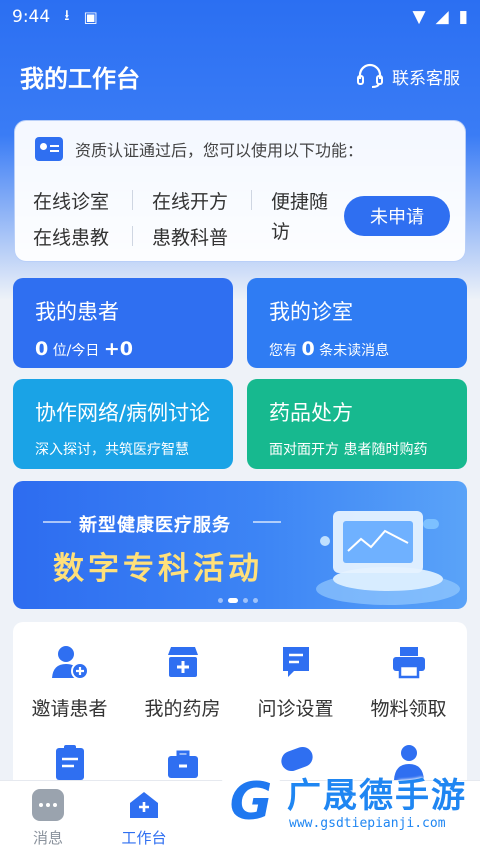  What do you see at coordinates (158, 569) in the screenshot?
I see `banner-title: 数字专科活动` at bounding box center [158, 569].